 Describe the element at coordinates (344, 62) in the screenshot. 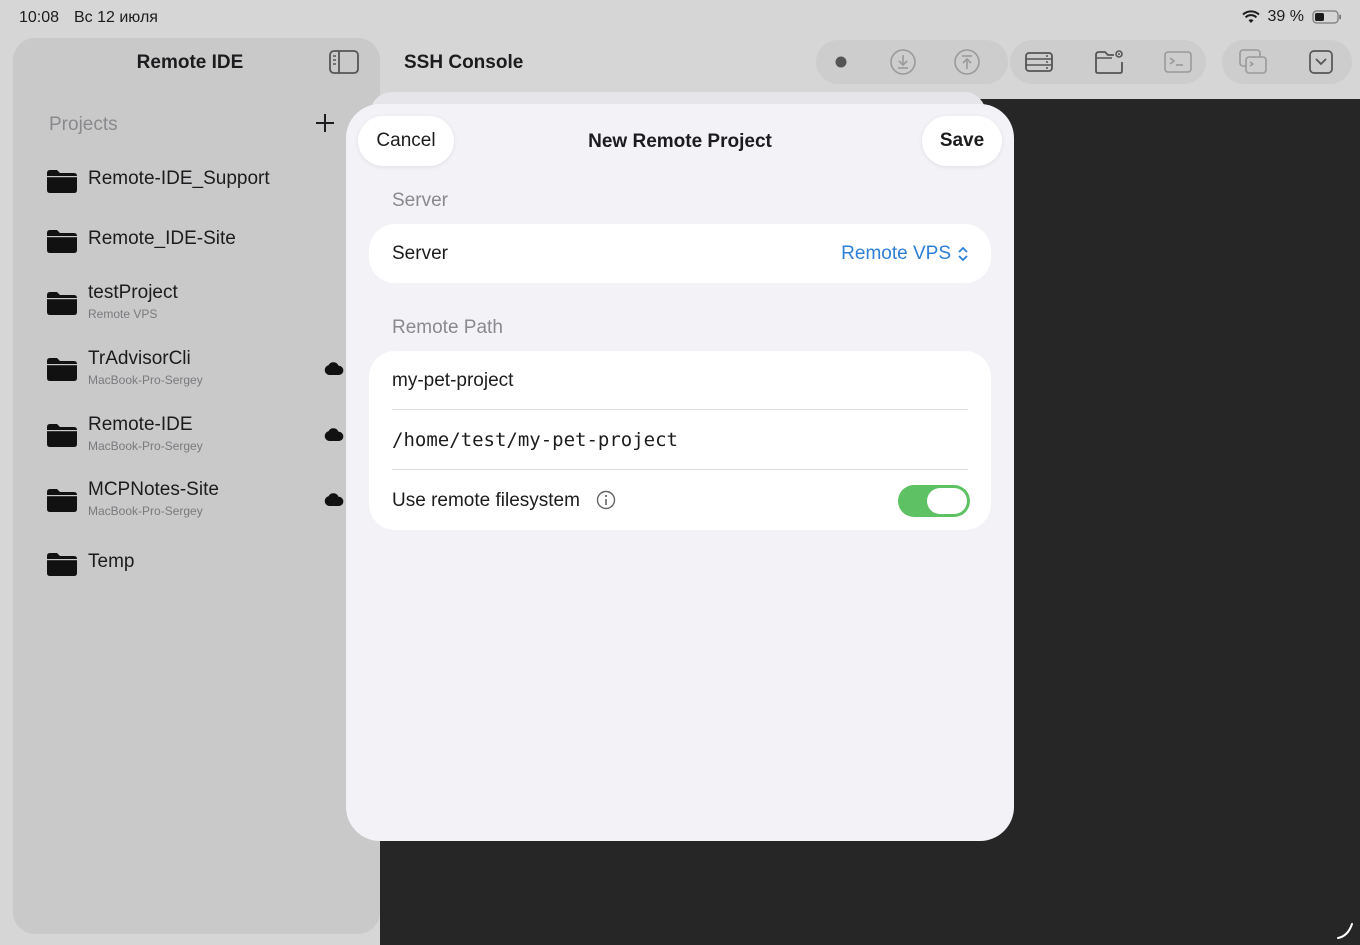

I see `sidebar-toggle-icon` at that location.